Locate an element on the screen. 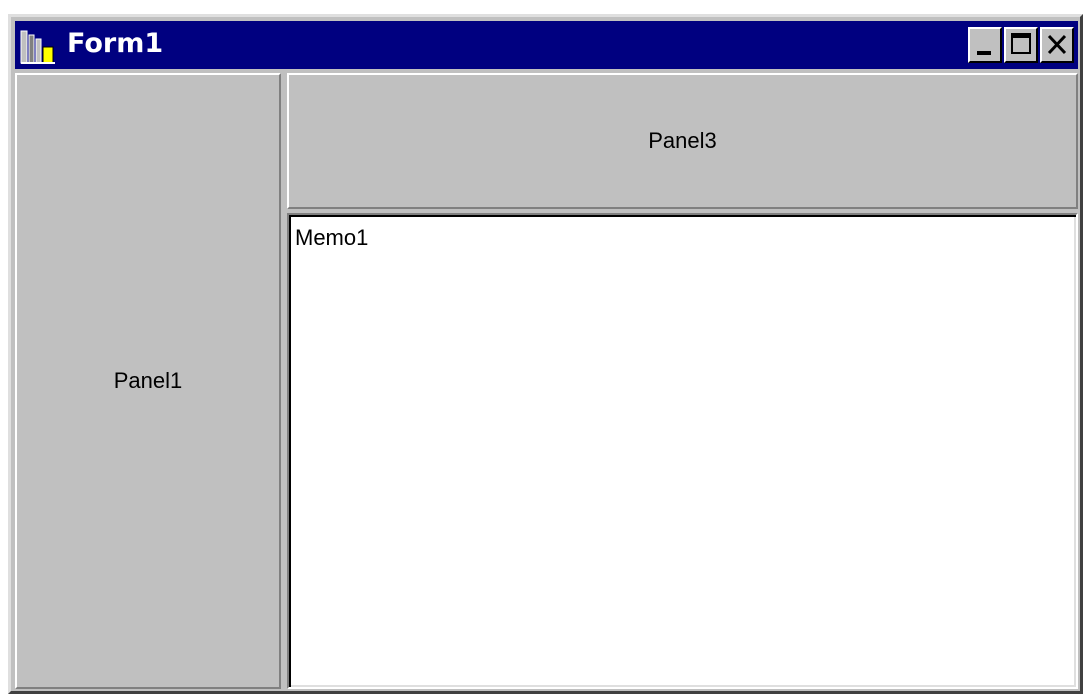 The height and width of the screenshot is (694, 1083). panel3: Panel3 is located at coordinates (682, 141).